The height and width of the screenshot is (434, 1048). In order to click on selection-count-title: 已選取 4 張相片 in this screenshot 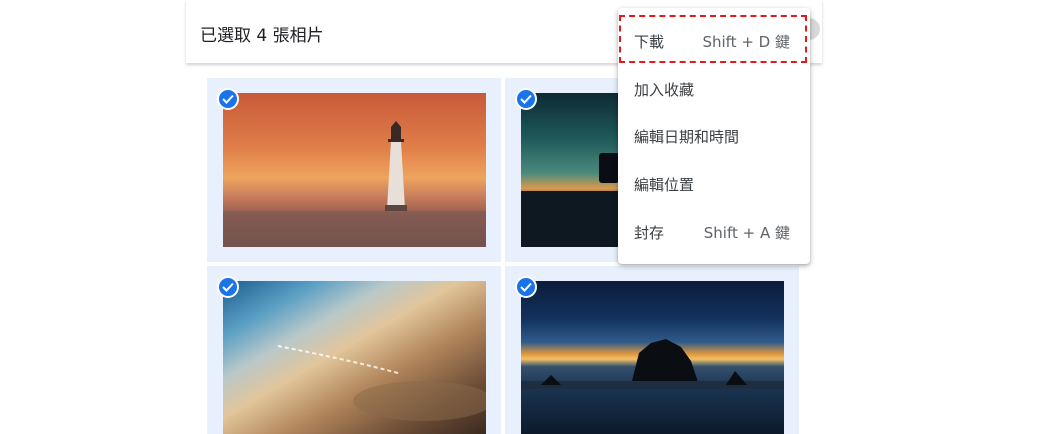, I will do `click(262, 36)`.